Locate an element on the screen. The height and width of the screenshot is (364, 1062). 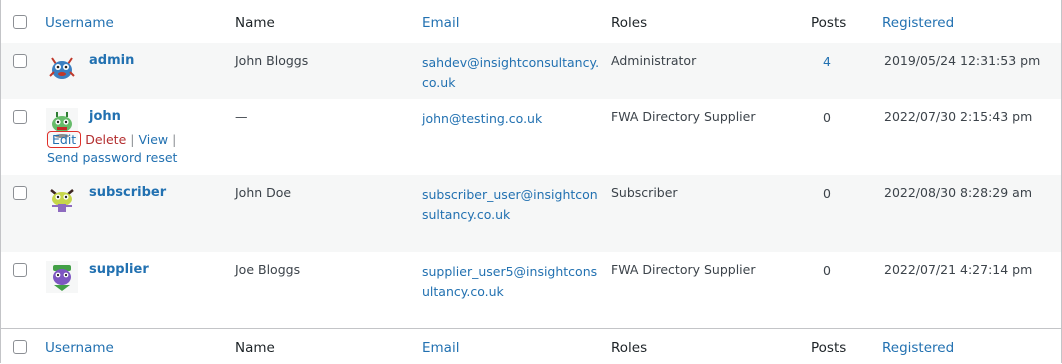
user-posts-link: 4 is located at coordinates (827, 61).